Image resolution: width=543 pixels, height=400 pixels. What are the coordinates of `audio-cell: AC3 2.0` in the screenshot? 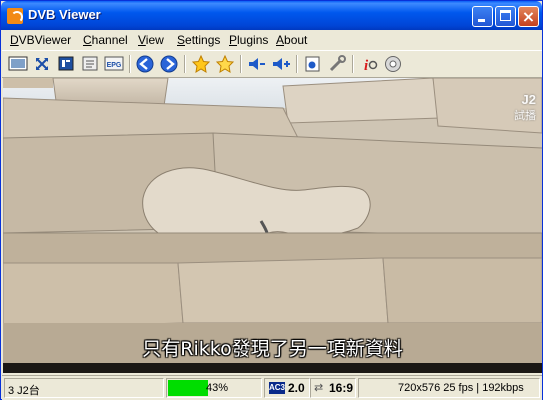 It's located at (287, 388).